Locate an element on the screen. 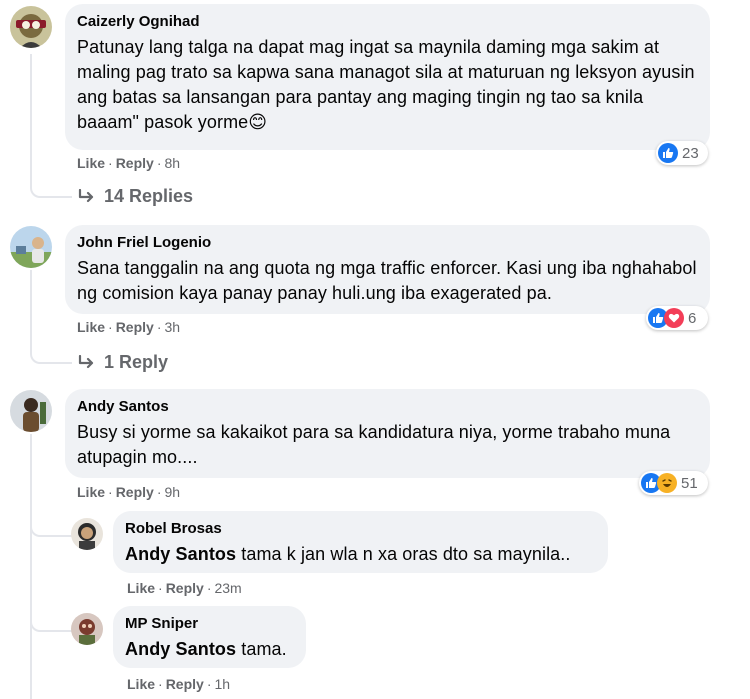 Image resolution: width=750 pixels, height=699 pixels. reply-actions: Like · Reply · 1h is located at coordinates (179, 684).